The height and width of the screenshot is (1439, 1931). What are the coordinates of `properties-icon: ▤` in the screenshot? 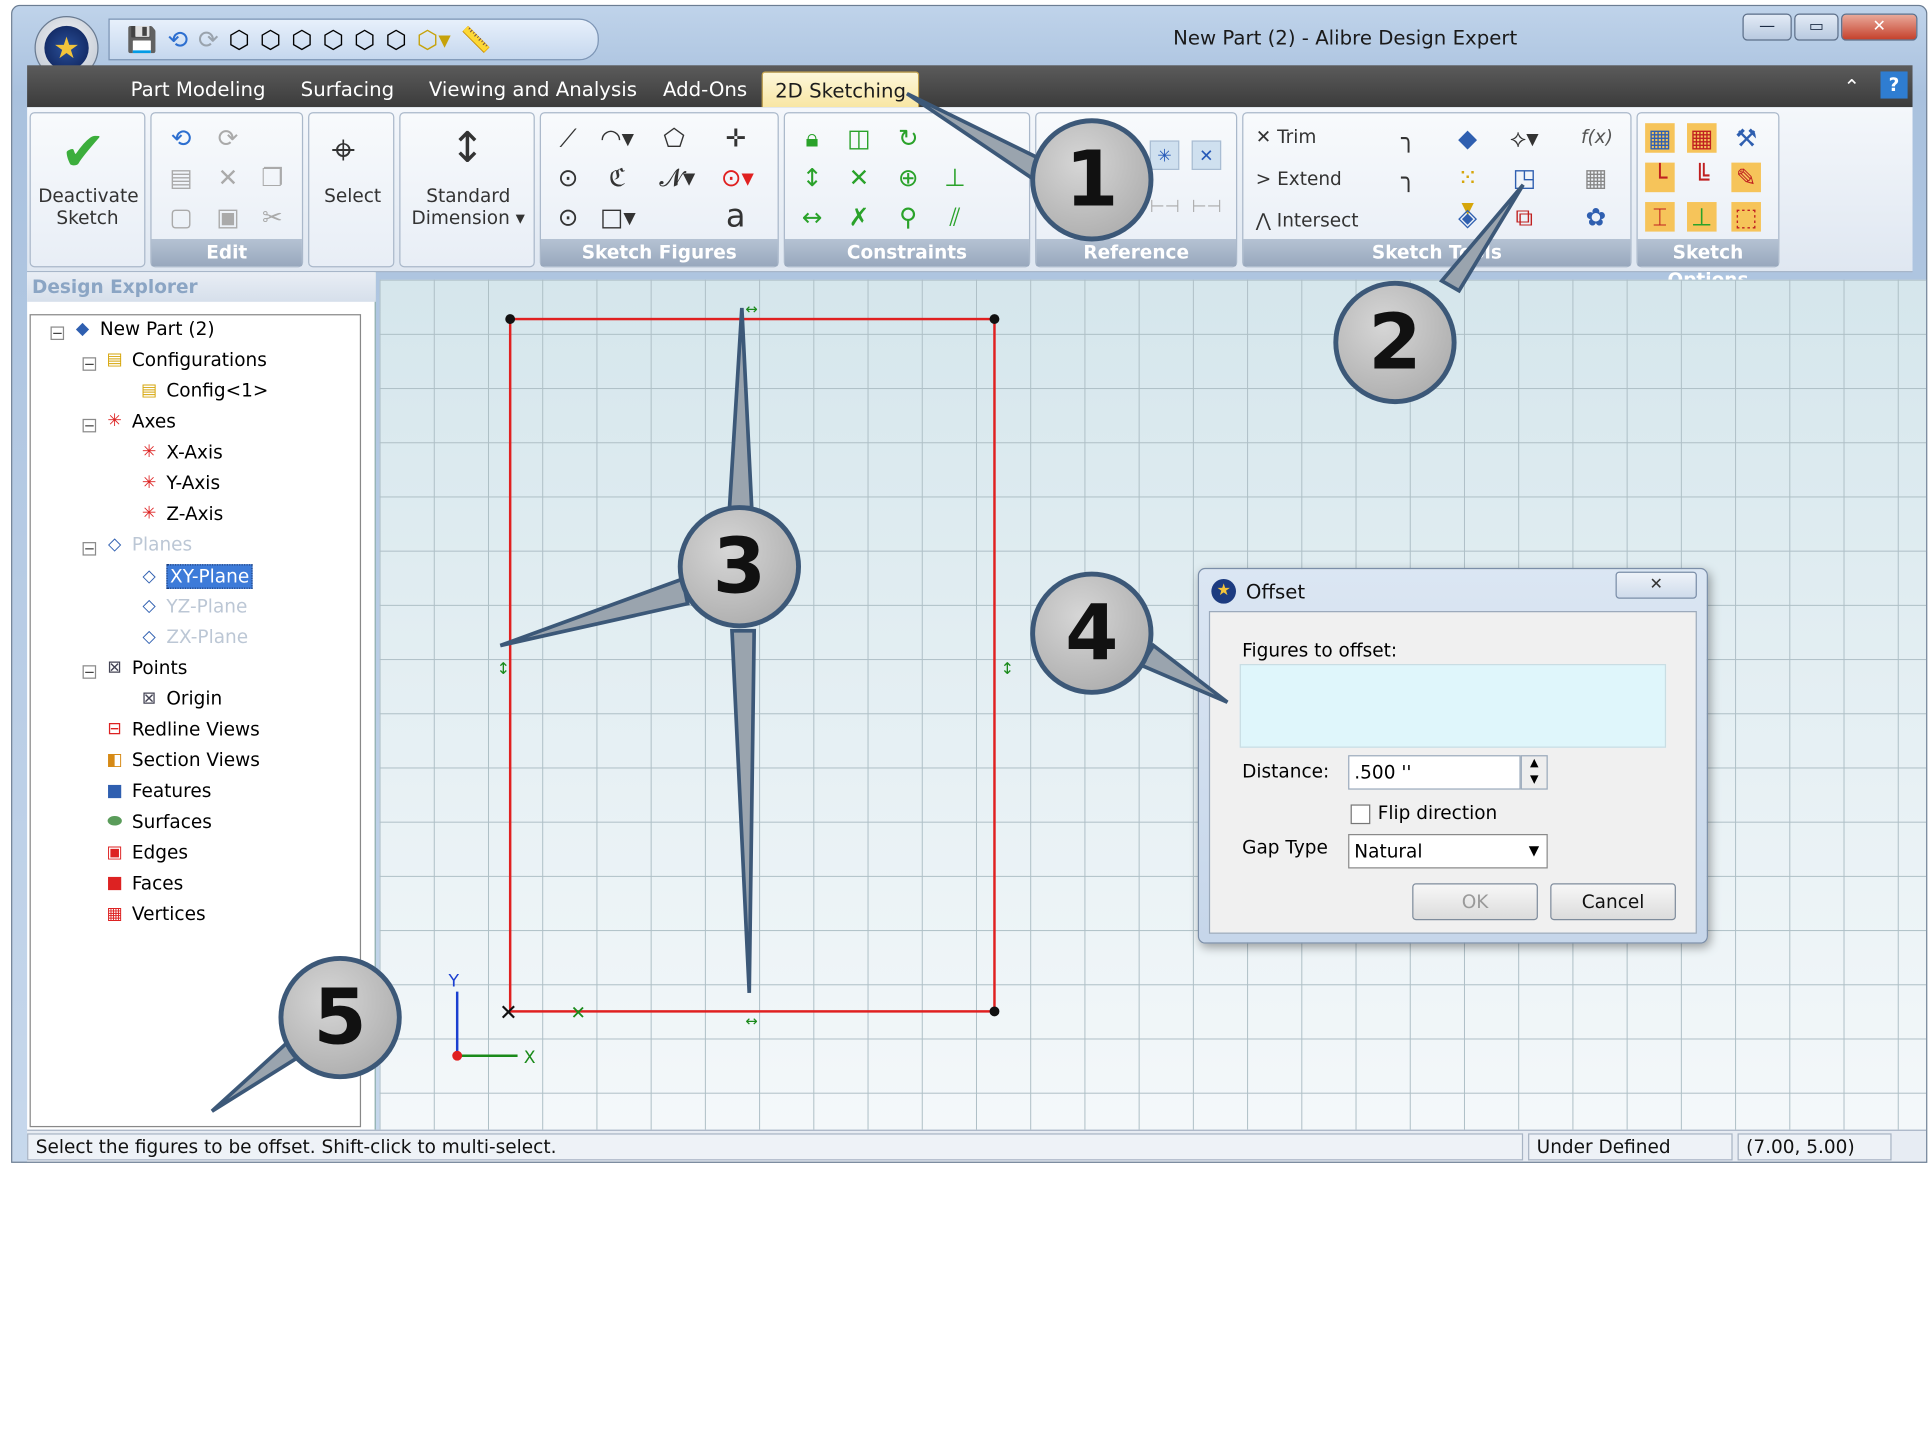 It's located at (181, 178).